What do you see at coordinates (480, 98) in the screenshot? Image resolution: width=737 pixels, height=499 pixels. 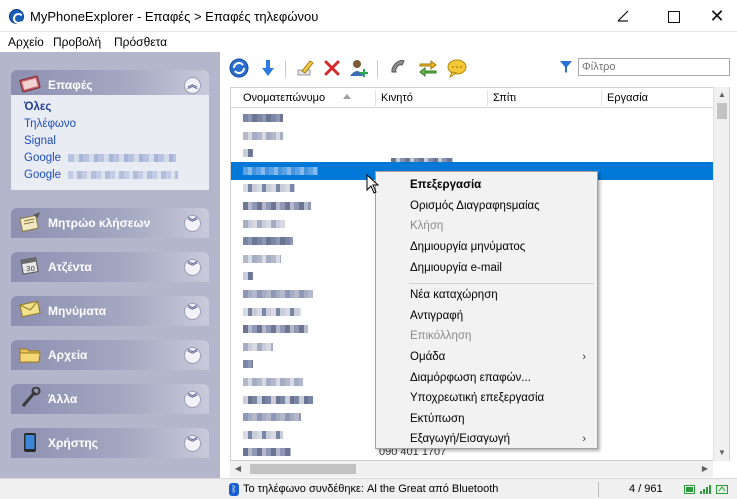 I see `table-header: Ονοματεπώνυμο Κινητό Σπίτι Εργασία` at bounding box center [480, 98].